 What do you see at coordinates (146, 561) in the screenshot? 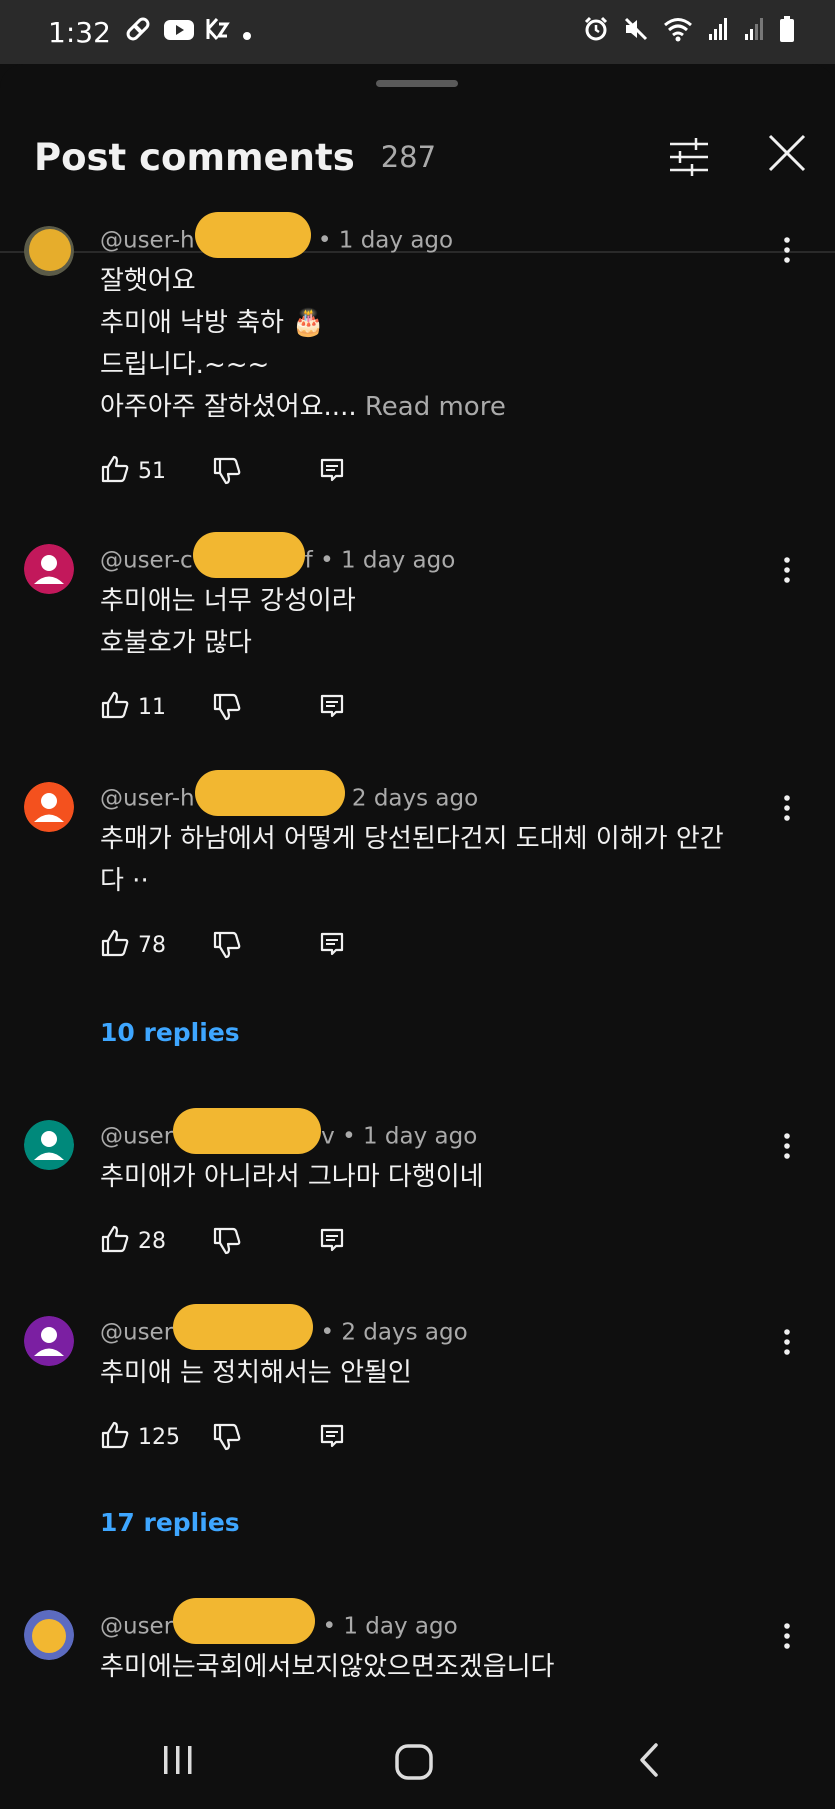
I see `comment-author: @user-c` at bounding box center [146, 561].